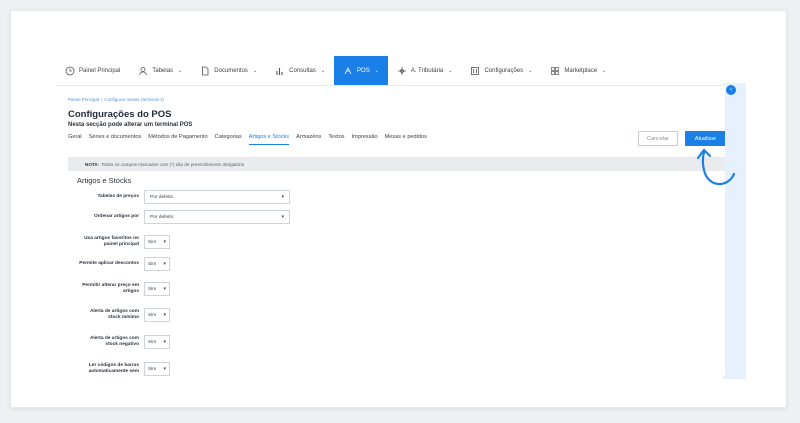 This screenshot has height=423, width=800. I want to click on barcode-reading-select: Sim ▾, so click(157, 369).